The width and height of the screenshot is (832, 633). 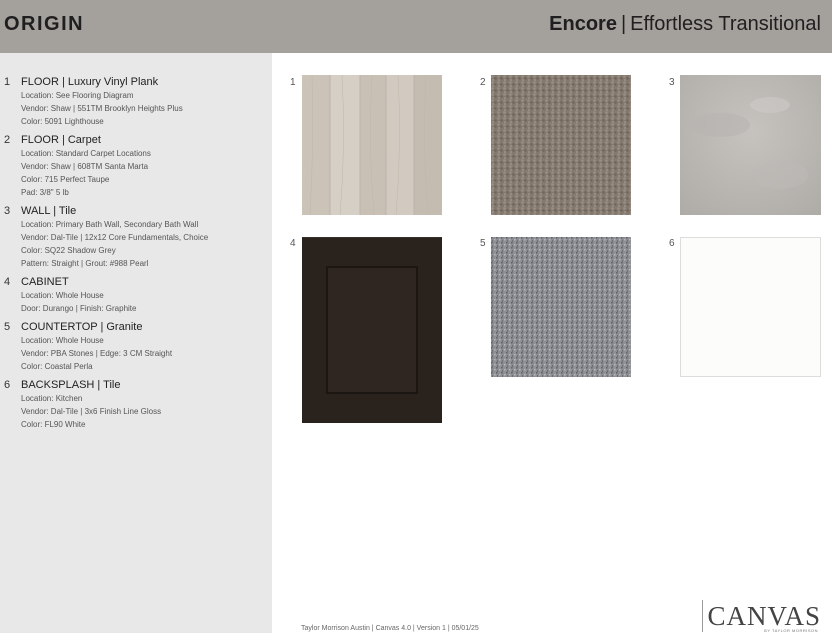 I want to click on spec-item-line: Pattern: Straight | Grout: #988 Pearl, so click(x=85, y=263).